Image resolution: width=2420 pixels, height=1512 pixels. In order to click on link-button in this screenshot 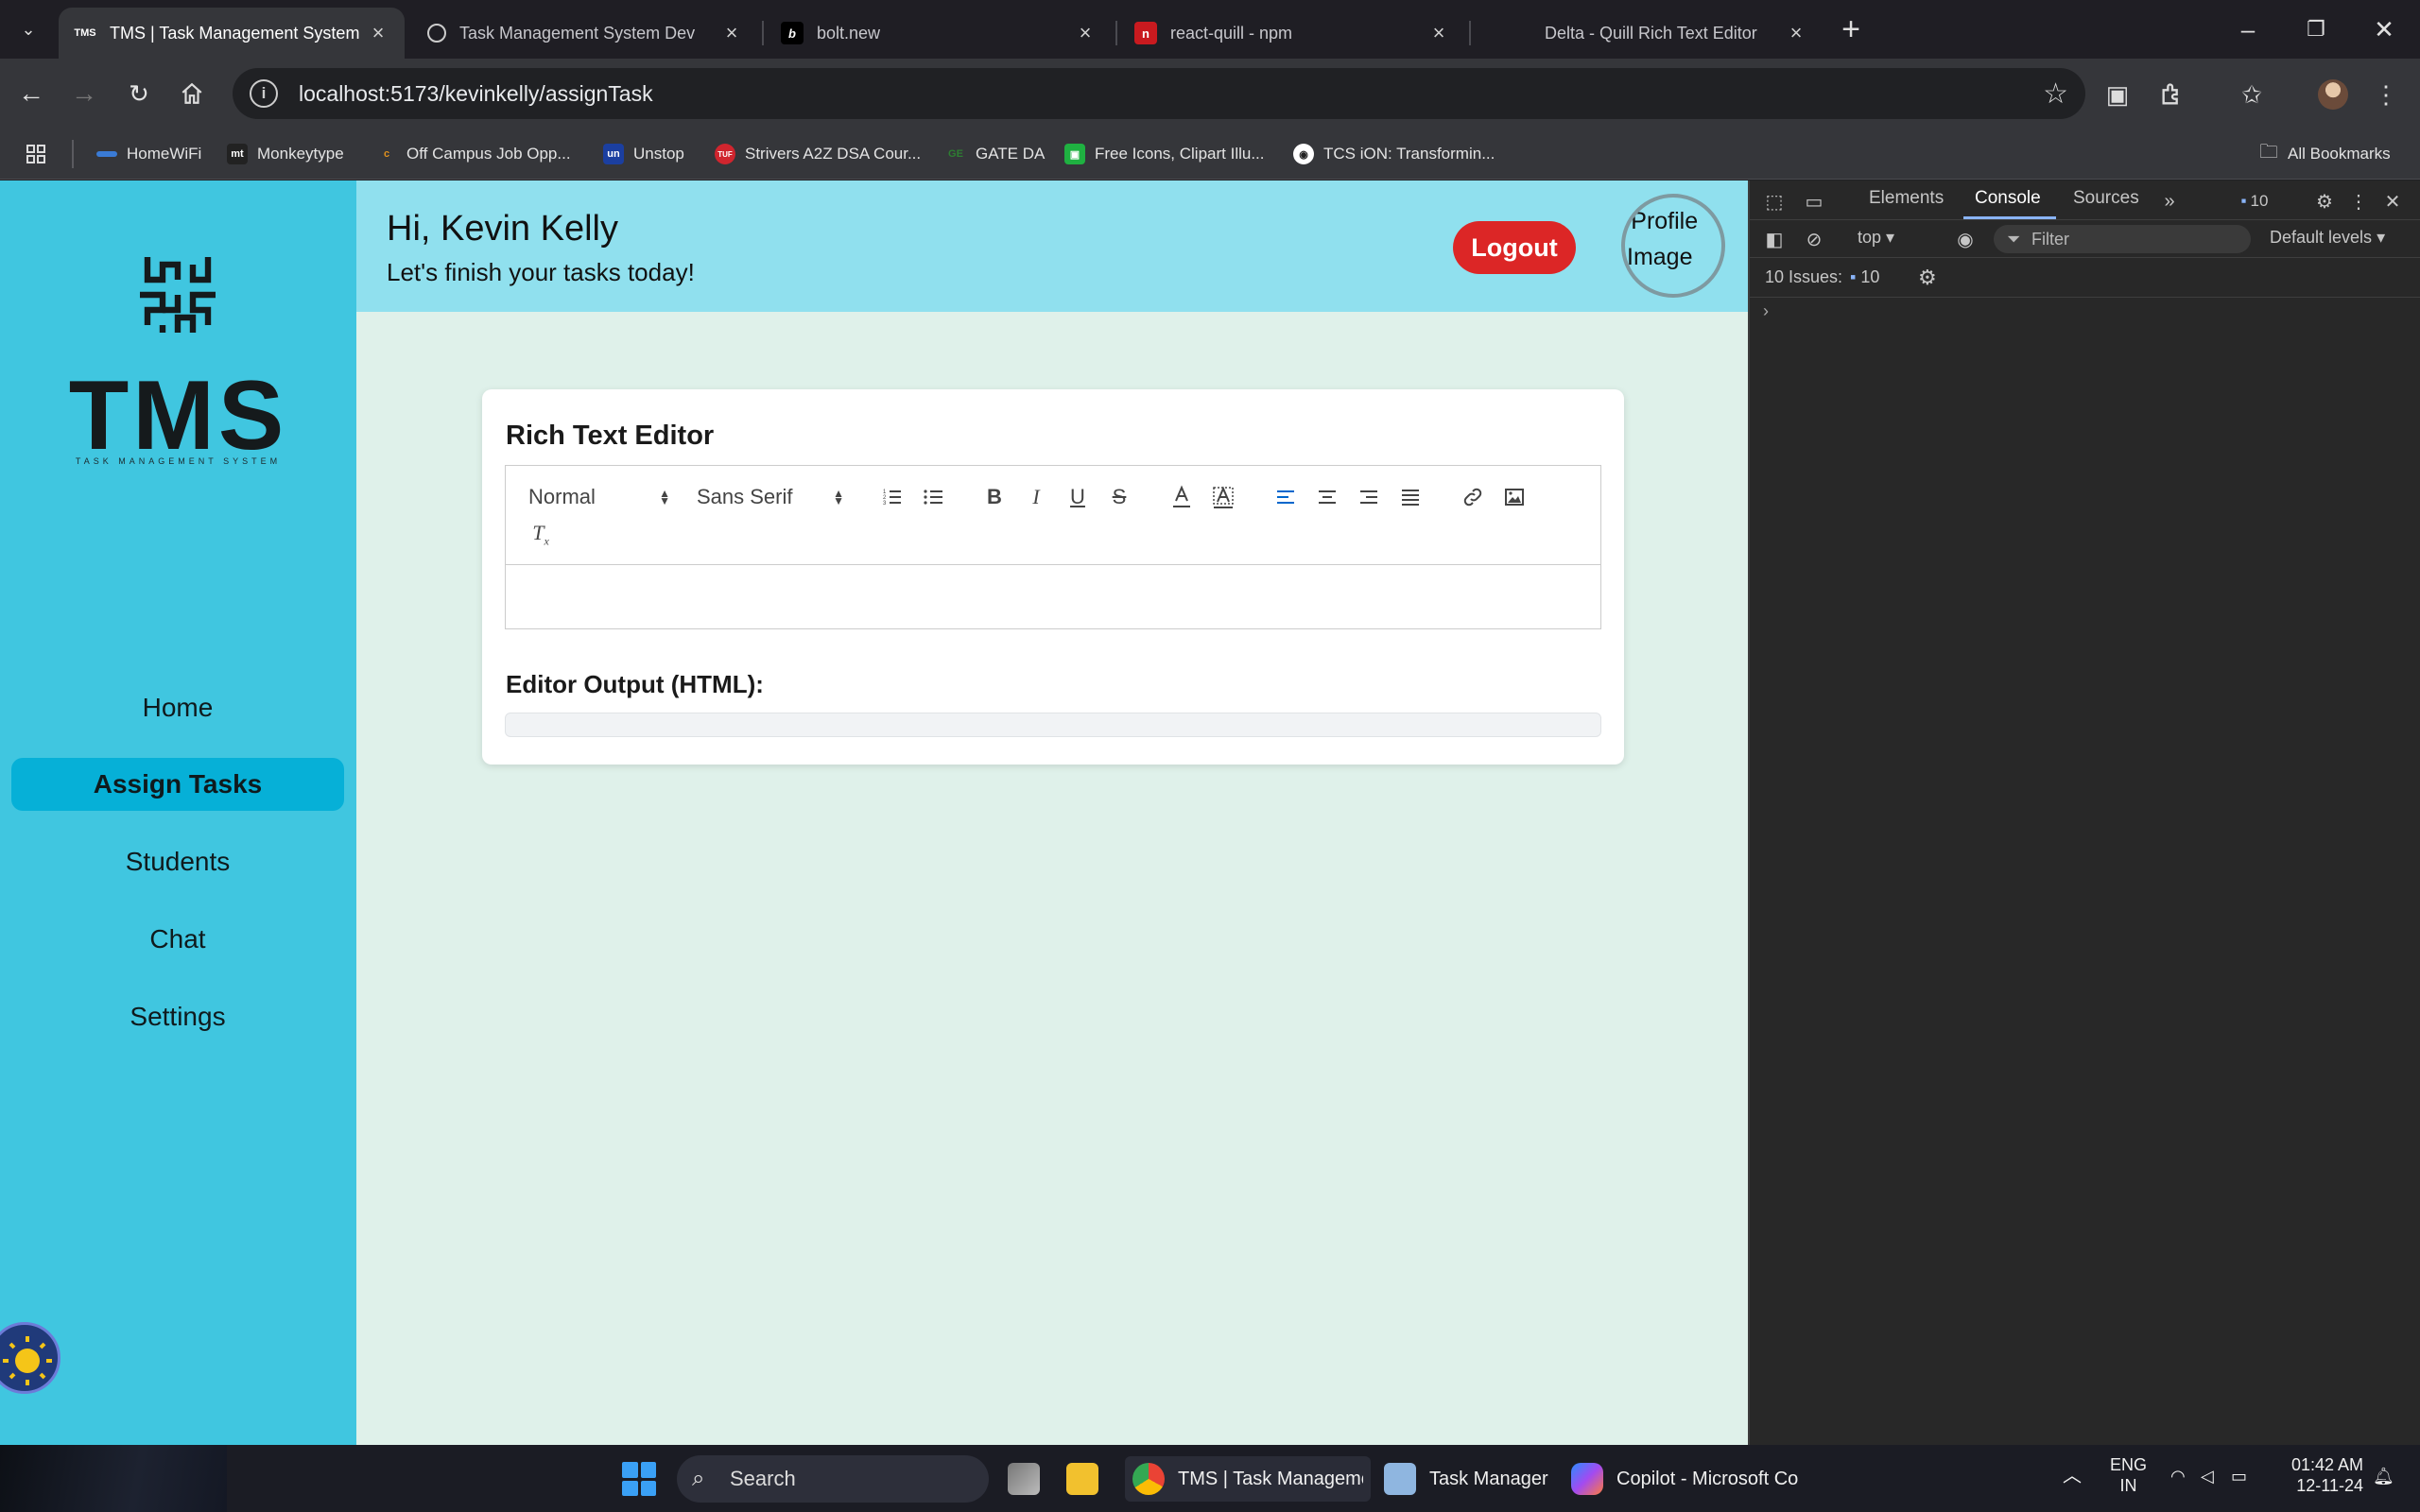, I will do `click(1473, 497)`.